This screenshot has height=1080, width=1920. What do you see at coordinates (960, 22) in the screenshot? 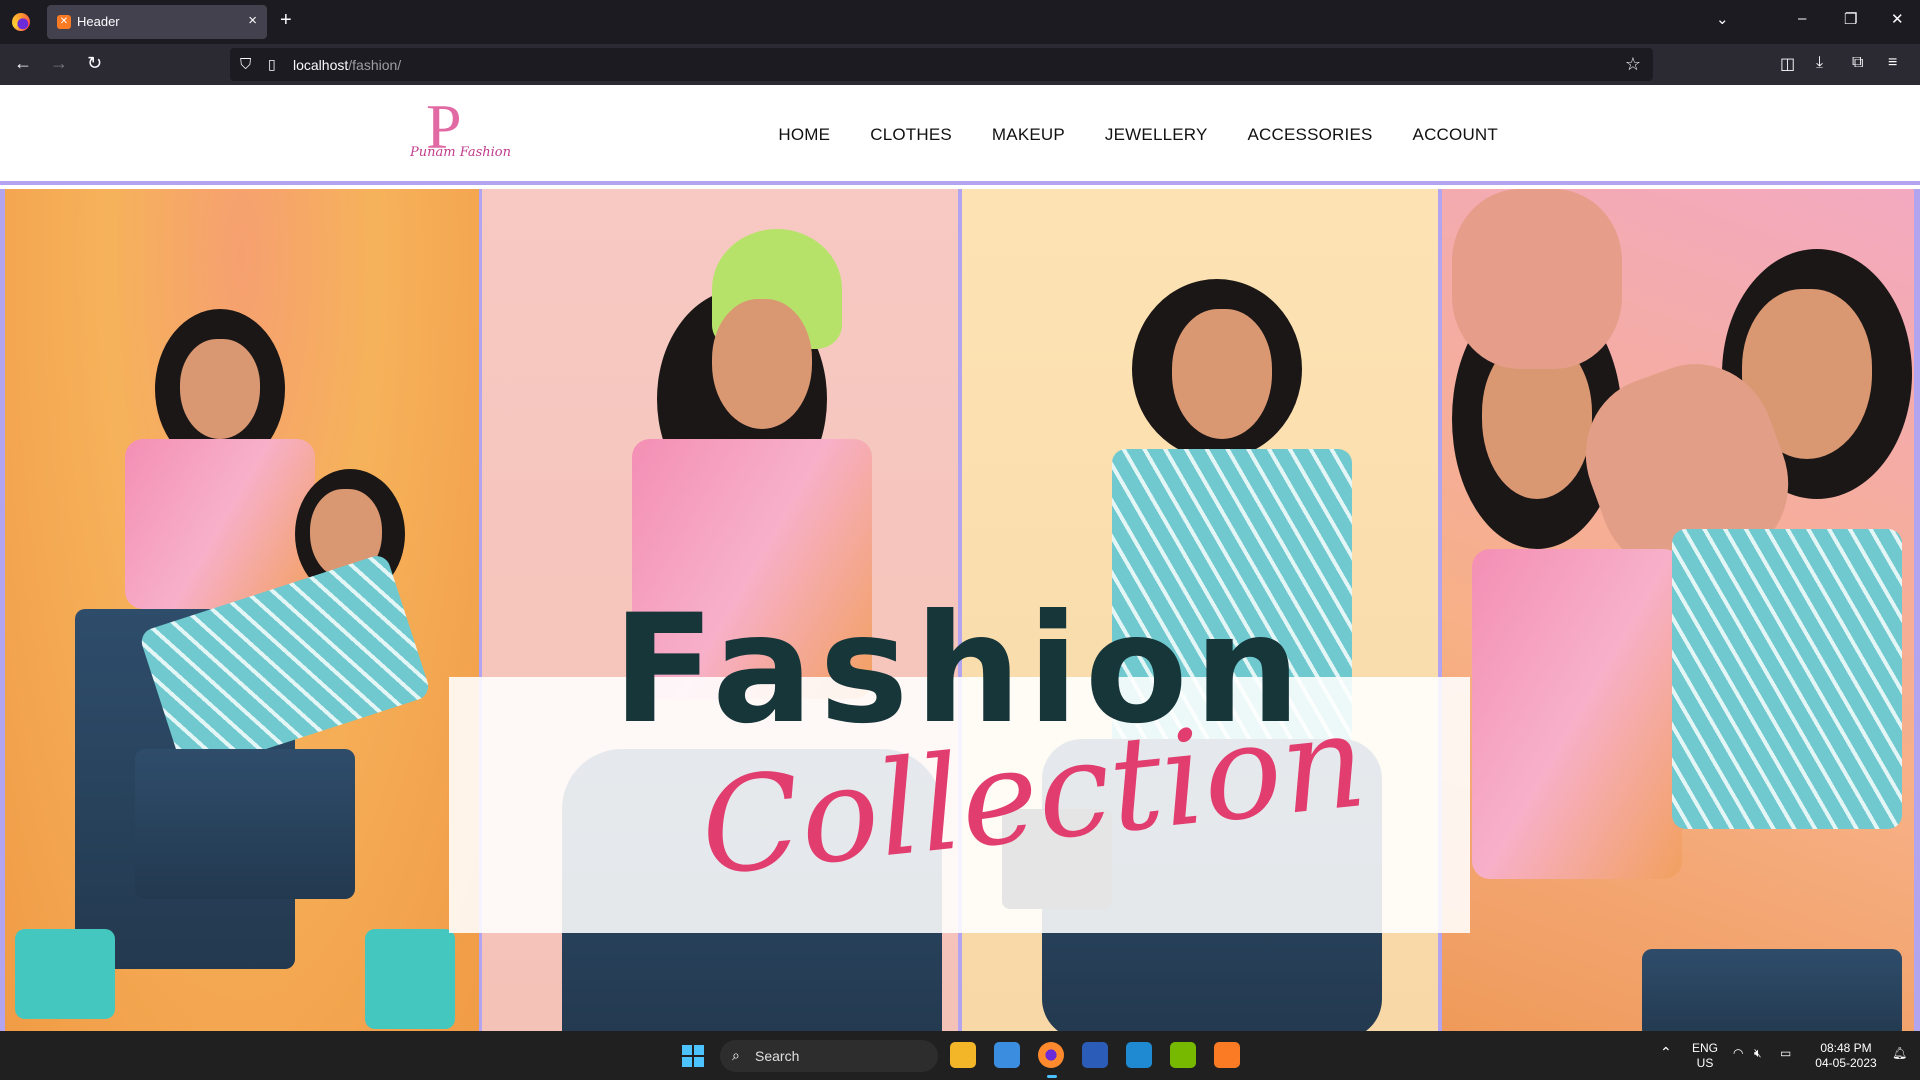
I see `browser-tab-bar: ✕ Header × + ⌄ – ❐ ✕` at bounding box center [960, 22].